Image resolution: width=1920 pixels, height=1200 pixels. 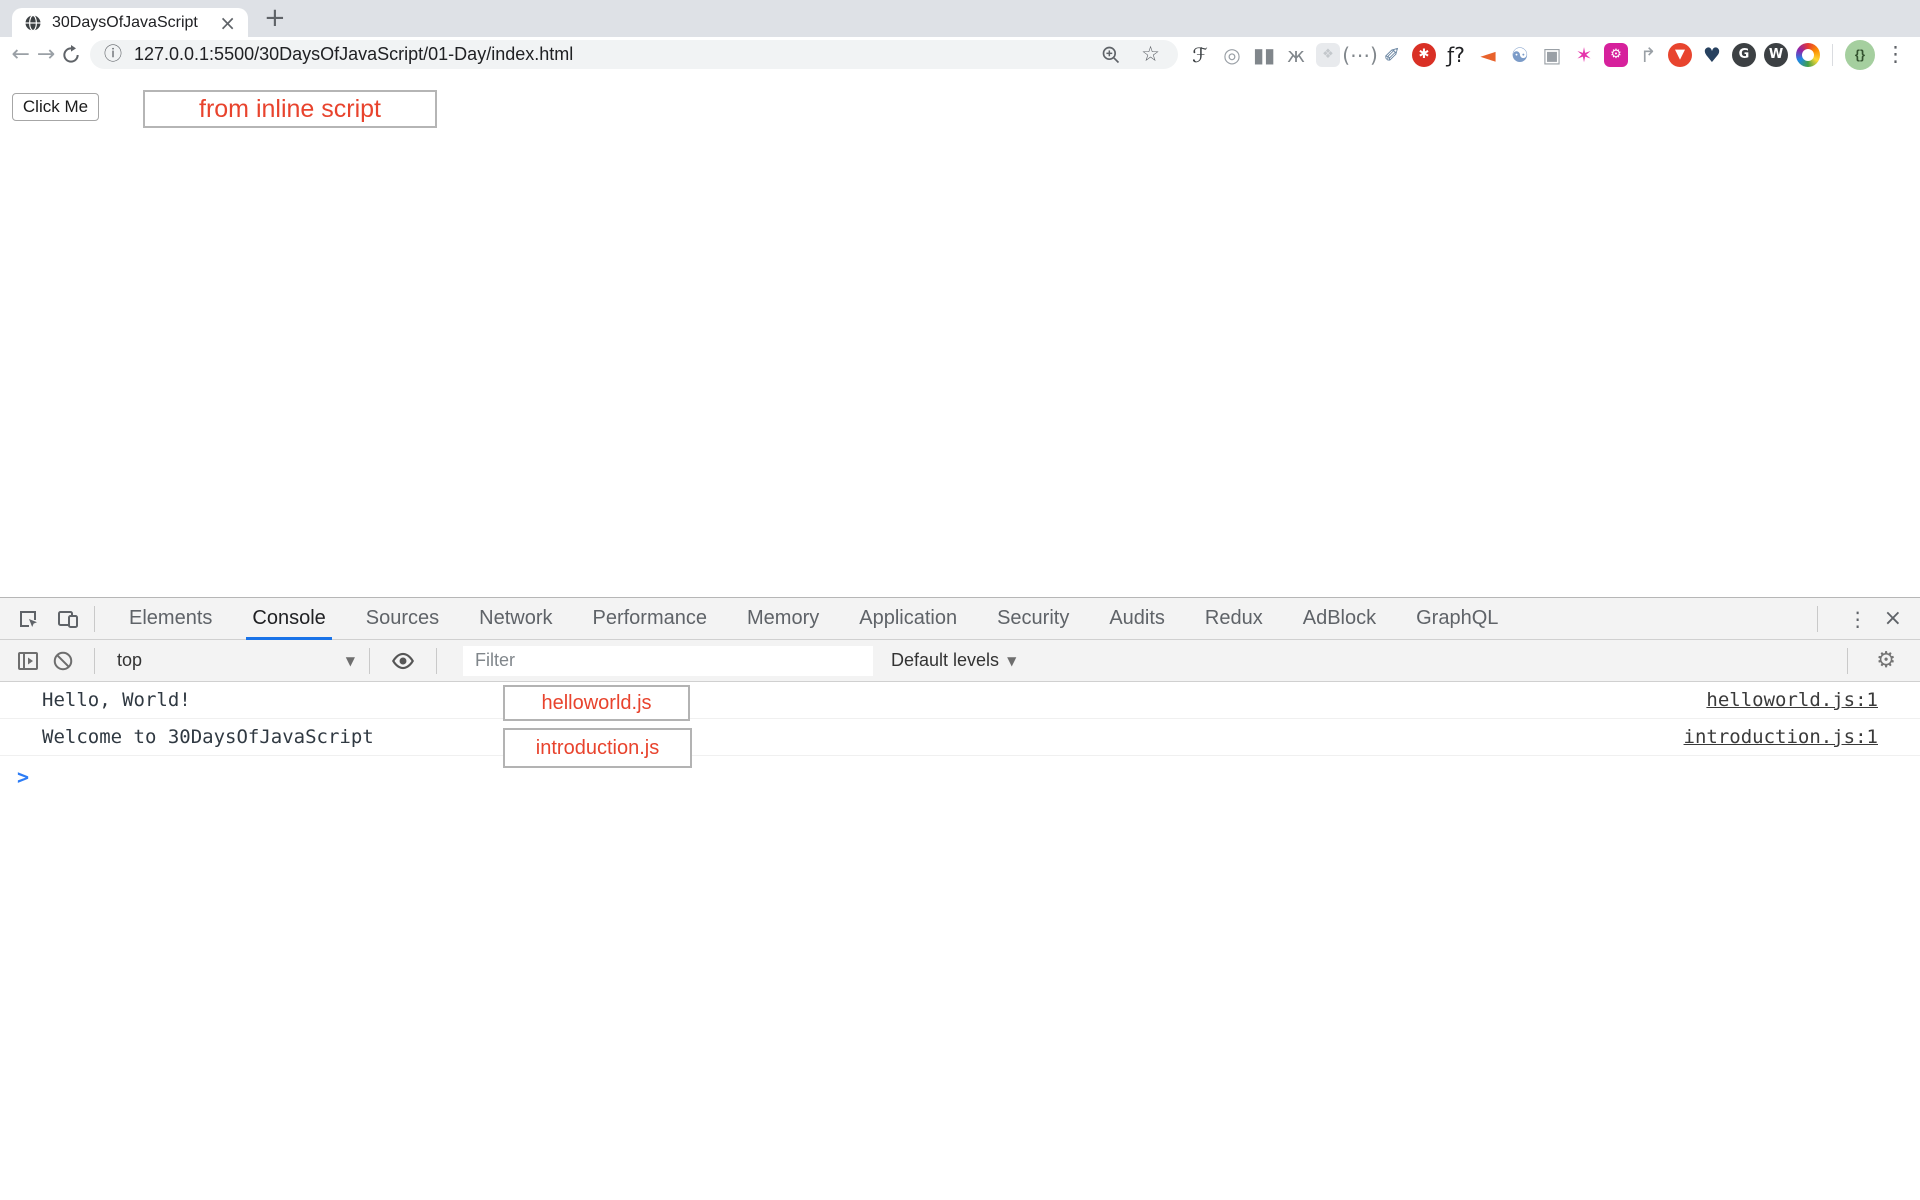 What do you see at coordinates (1520, 55) in the screenshot?
I see `swirl-icon: ☯` at bounding box center [1520, 55].